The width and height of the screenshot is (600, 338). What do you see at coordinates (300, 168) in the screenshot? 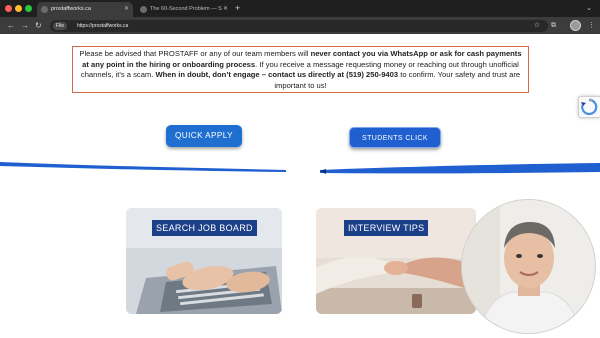
I see `wave-divider` at bounding box center [300, 168].